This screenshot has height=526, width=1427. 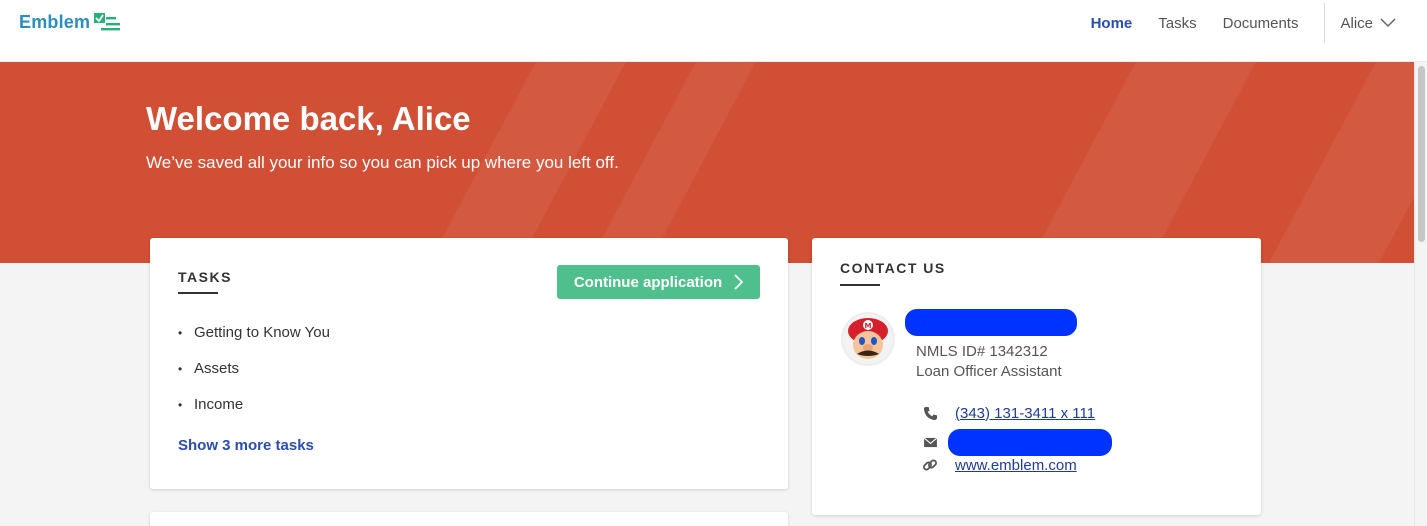 I want to click on next-card, so click(x=469, y=519).